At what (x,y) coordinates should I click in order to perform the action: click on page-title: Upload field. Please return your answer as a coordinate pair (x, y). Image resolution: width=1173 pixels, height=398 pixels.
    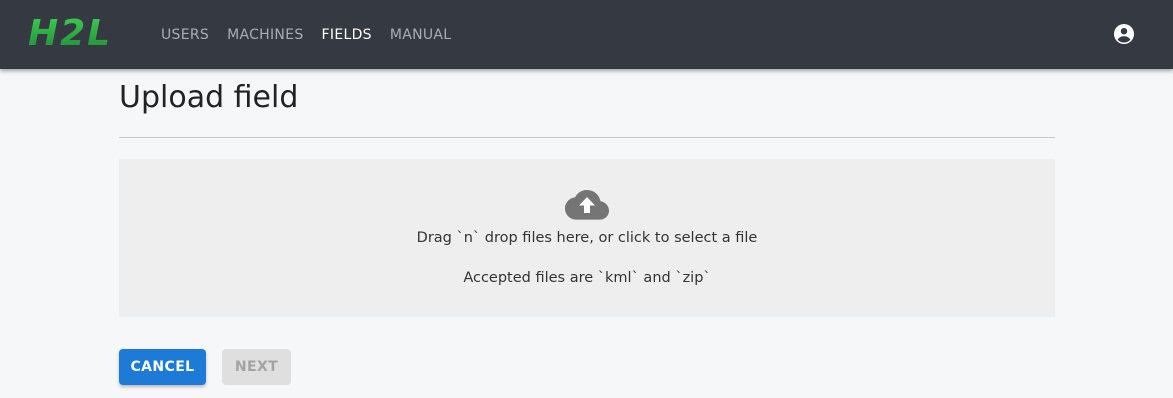
    Looking at the image, I should click on (209, 97).